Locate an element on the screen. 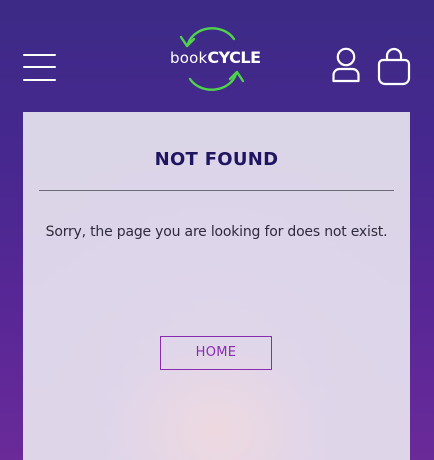 This screenshot has height=460, width=434. shopping-bag-icon is located at coordinates (394, 66).